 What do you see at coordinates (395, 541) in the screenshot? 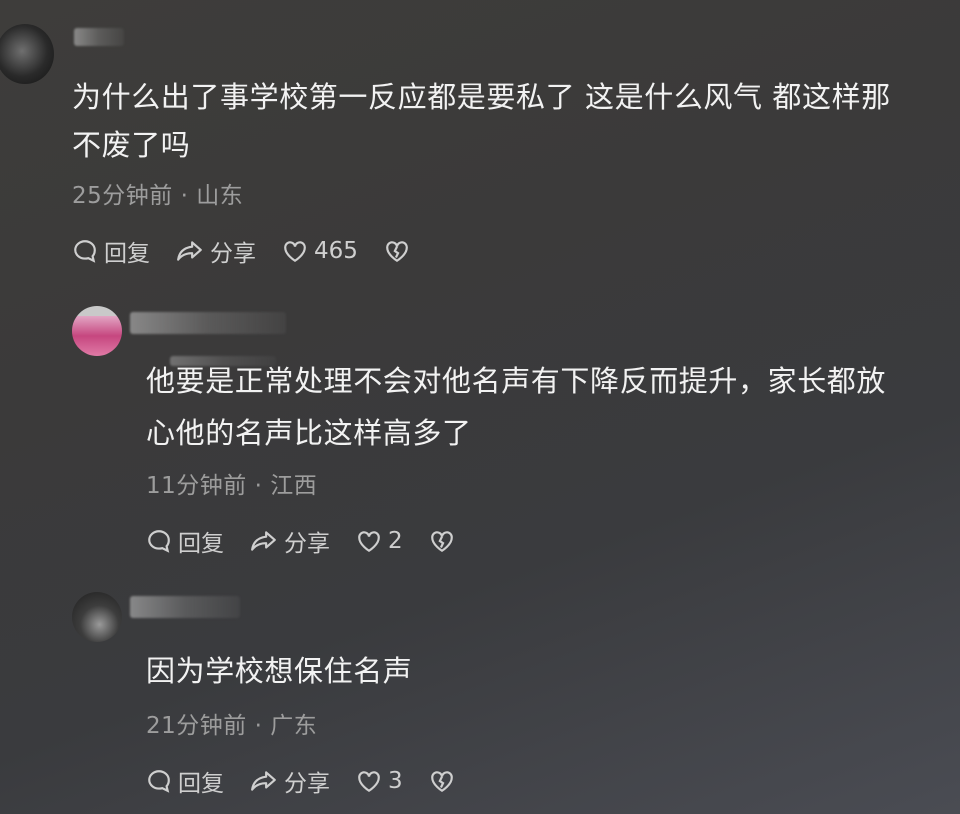
I see `like-count: 2` at bounding box center [395, 541].